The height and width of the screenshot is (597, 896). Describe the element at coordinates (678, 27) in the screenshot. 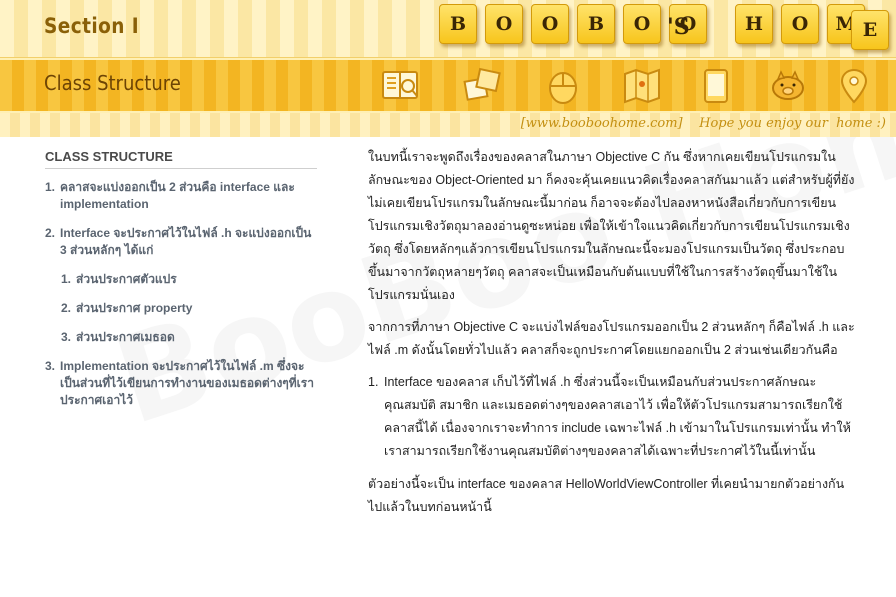

I see `logo-apostrophe-s: 'S` at that location.